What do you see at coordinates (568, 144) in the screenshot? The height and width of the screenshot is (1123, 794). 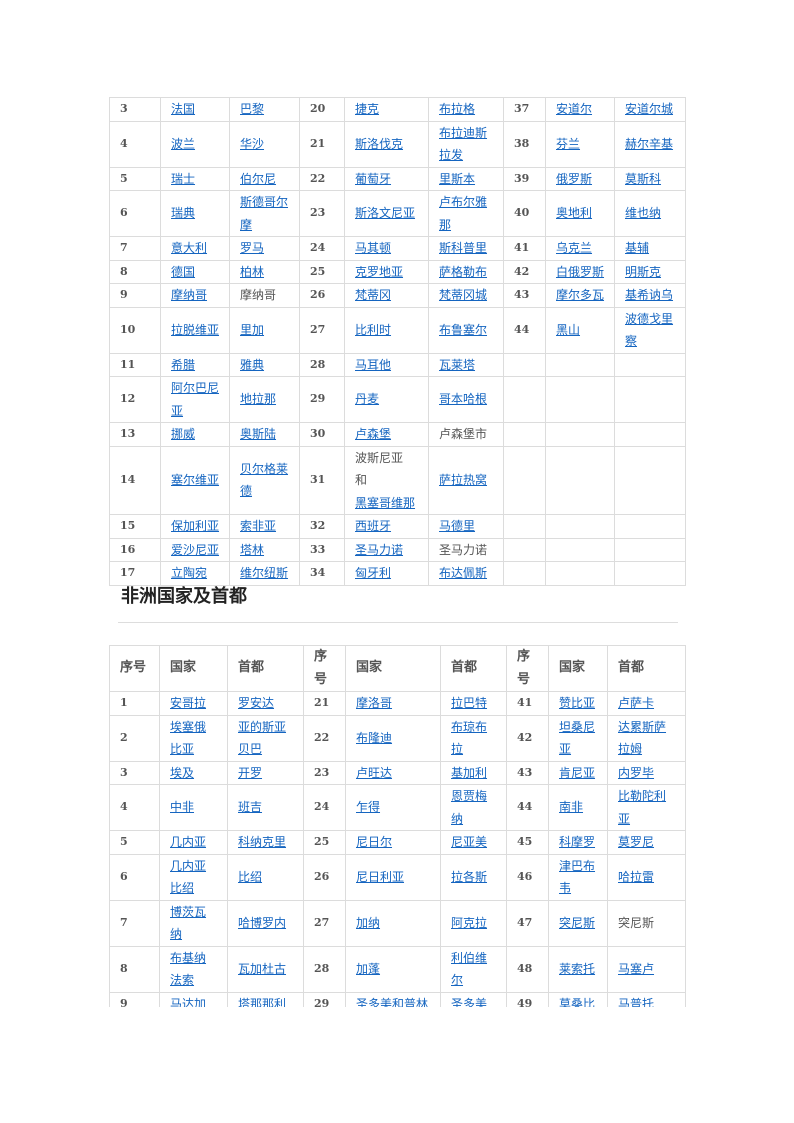 I see `country-link: 芬兰` at bounding box center [568, 144].